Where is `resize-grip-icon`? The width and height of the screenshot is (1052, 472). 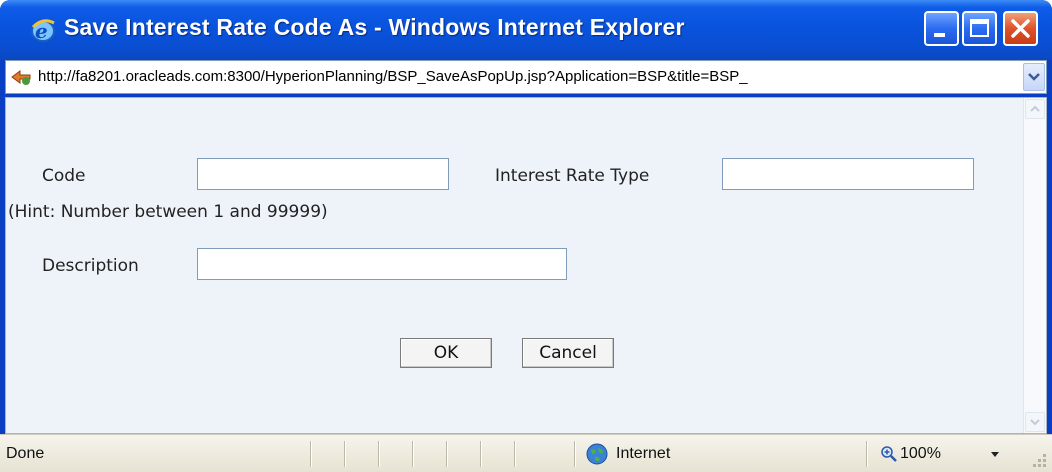
resize-grip-icon is located at coordinates (1039, 461).